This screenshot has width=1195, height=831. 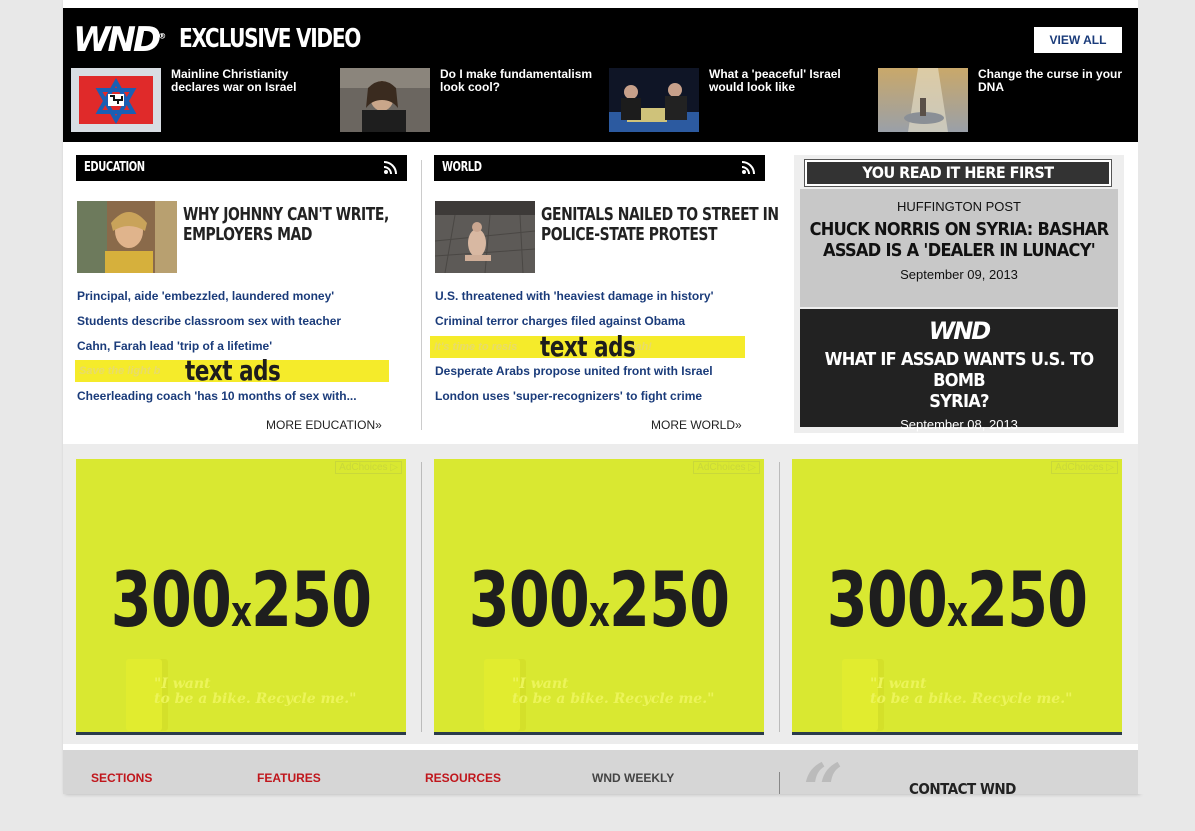 I want to click on video-item-title: What a 'peaceful' Israel would look like, so click(x=789, y=81).